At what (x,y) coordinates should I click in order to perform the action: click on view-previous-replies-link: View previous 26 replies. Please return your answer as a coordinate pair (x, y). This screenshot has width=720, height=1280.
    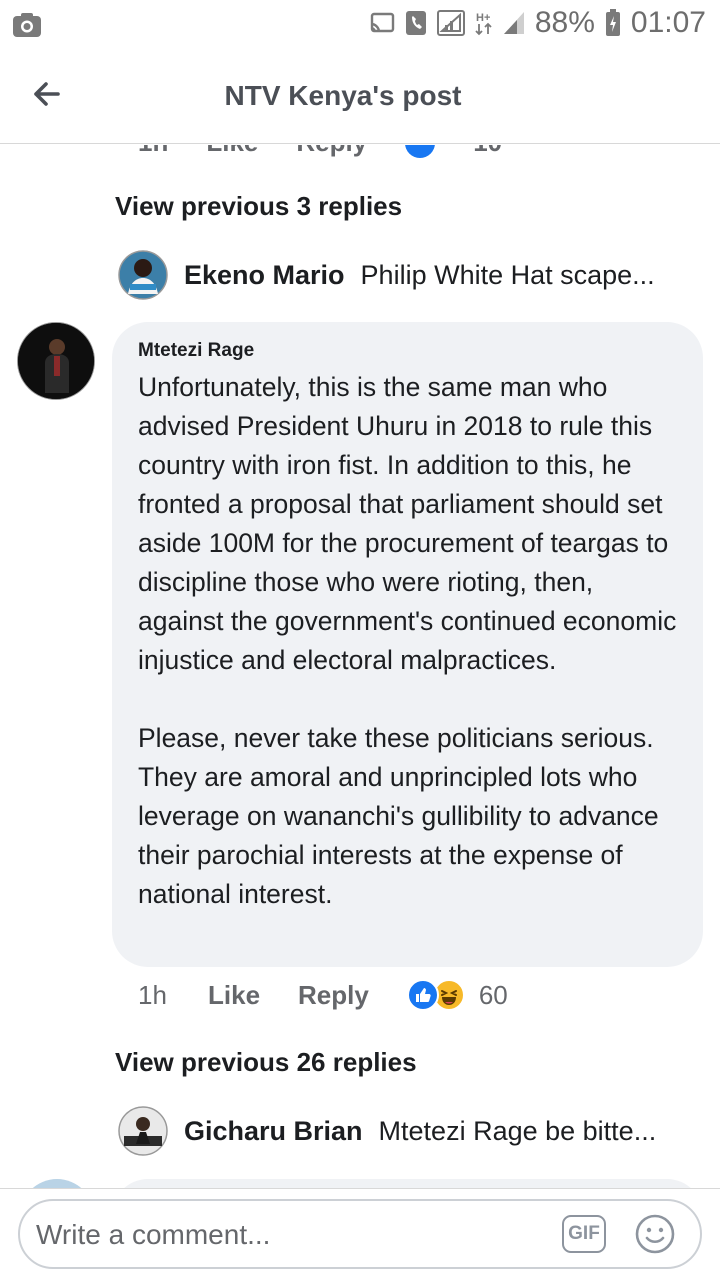
    Looking at the image, I should click on (266, 1062).